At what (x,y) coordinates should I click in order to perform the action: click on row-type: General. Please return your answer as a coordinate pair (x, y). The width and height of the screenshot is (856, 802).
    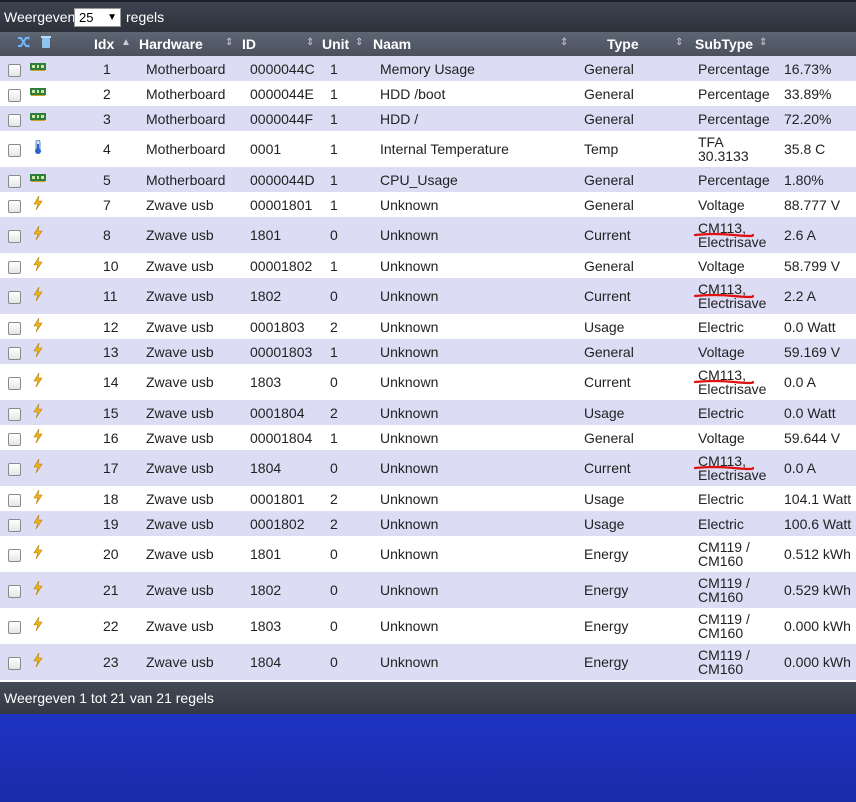
    Looking at the image, I should click on (609, 266).